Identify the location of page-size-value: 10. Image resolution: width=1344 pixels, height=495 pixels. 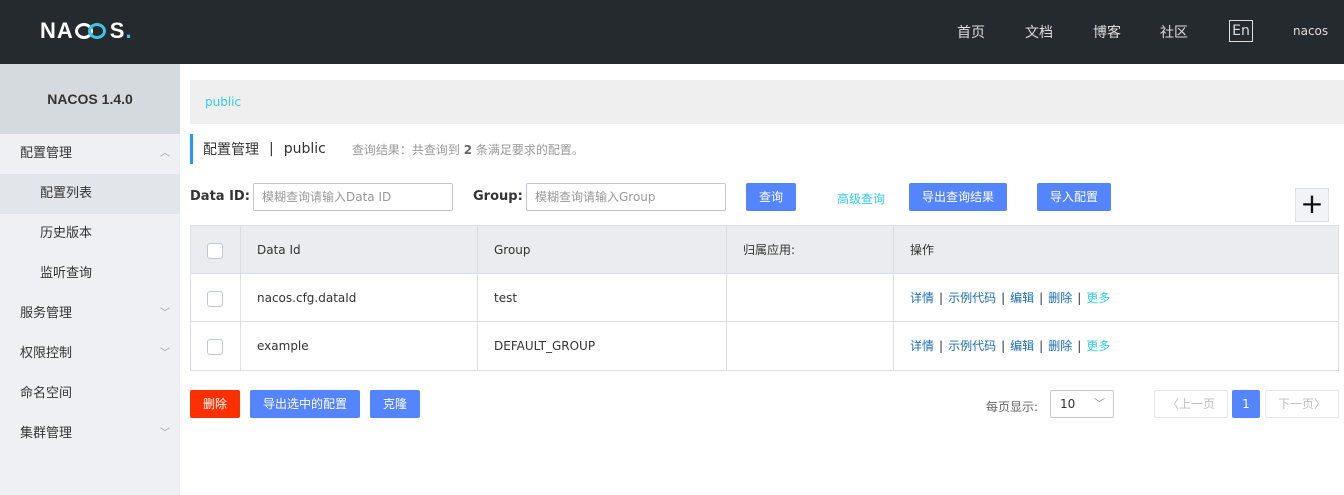
(1068, 404).